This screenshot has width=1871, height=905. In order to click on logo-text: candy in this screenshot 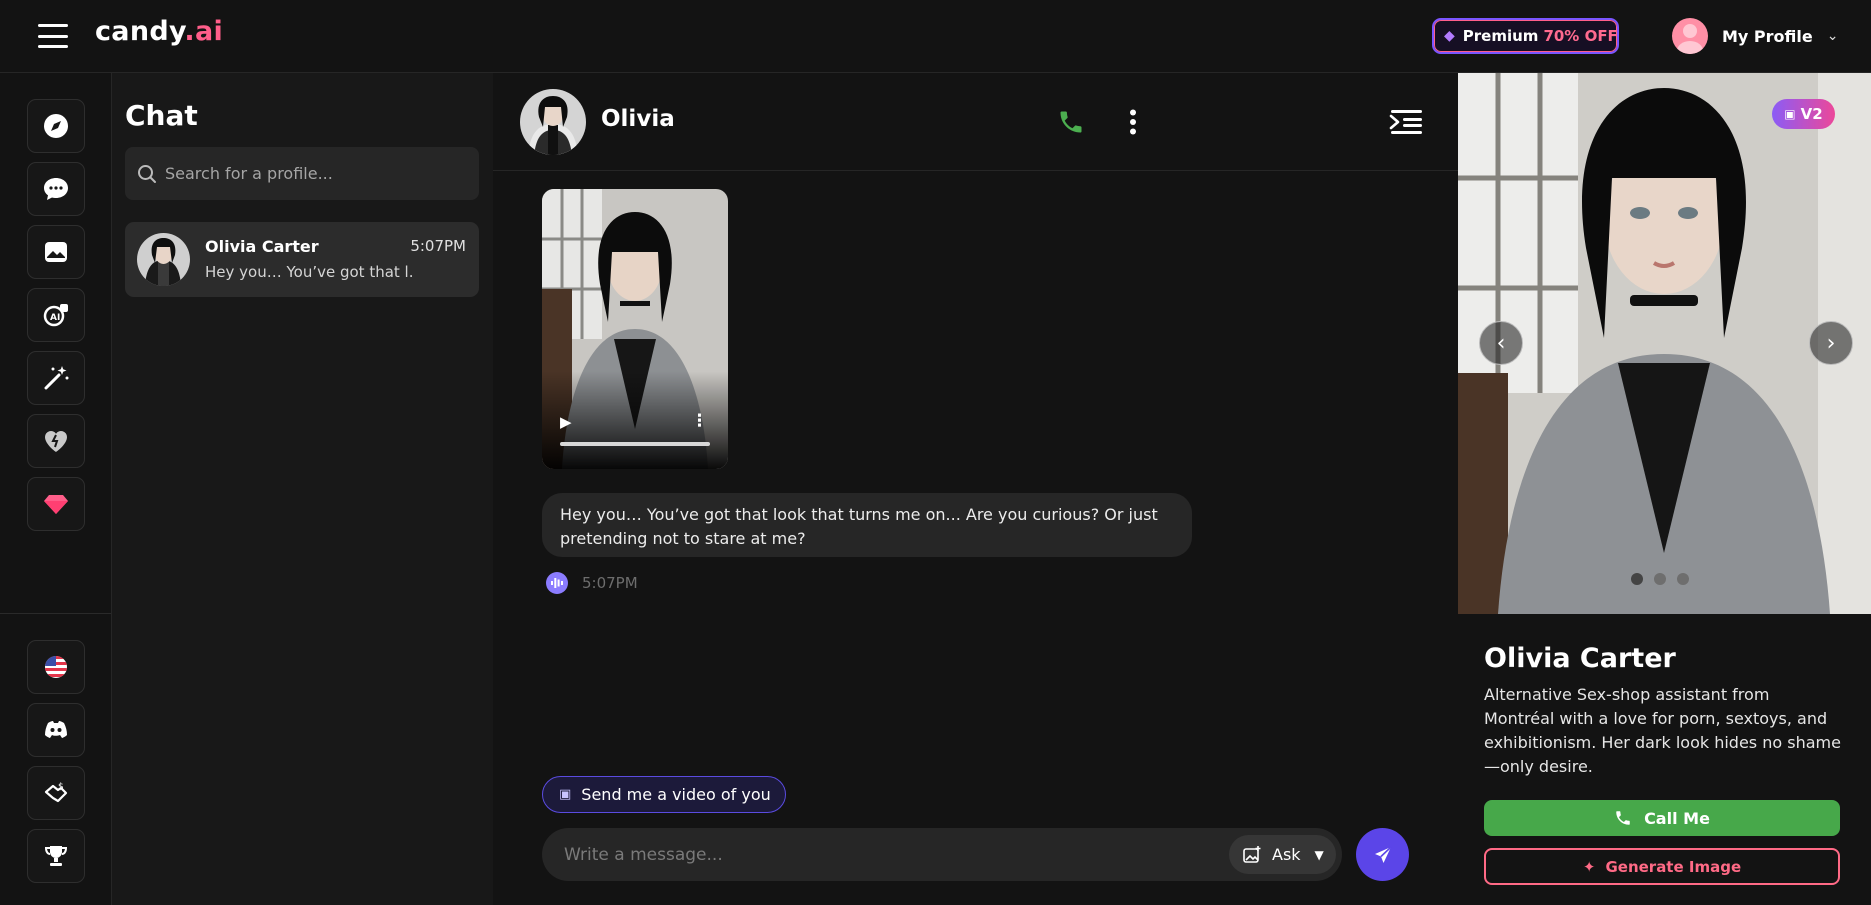, I will do `click(140, 31)`.